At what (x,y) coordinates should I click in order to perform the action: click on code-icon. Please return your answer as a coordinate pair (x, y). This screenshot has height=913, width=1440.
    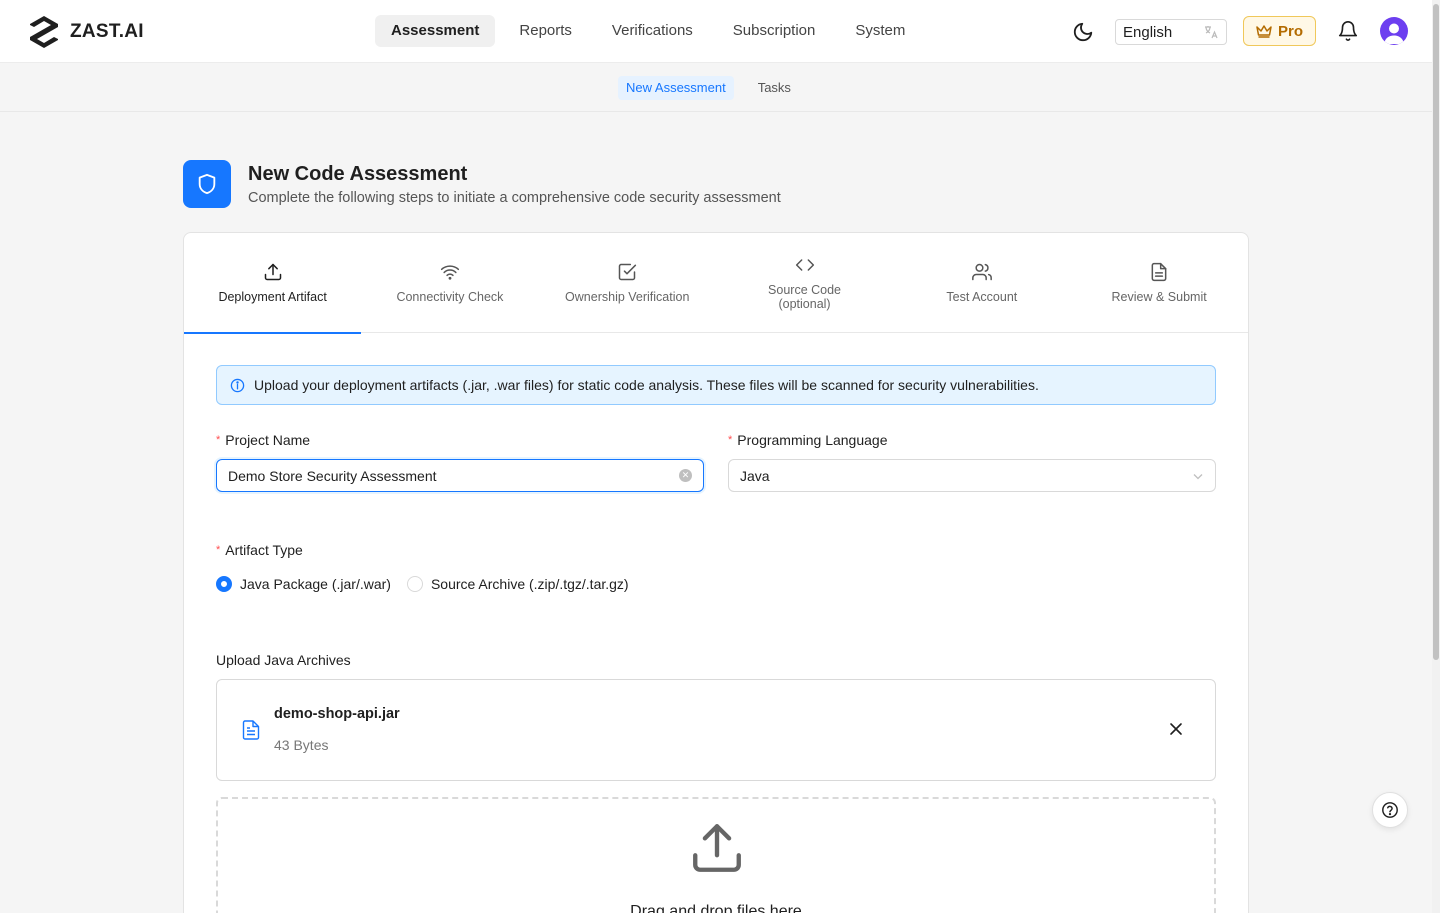
    Looking at the image, I should click on (804, 265).